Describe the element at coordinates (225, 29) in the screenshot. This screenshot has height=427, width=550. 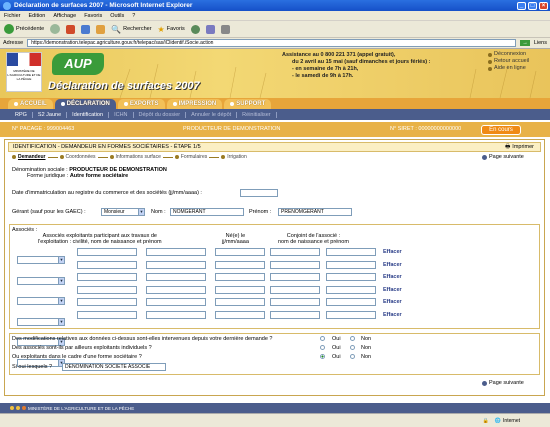
I see `print-button` at that location.